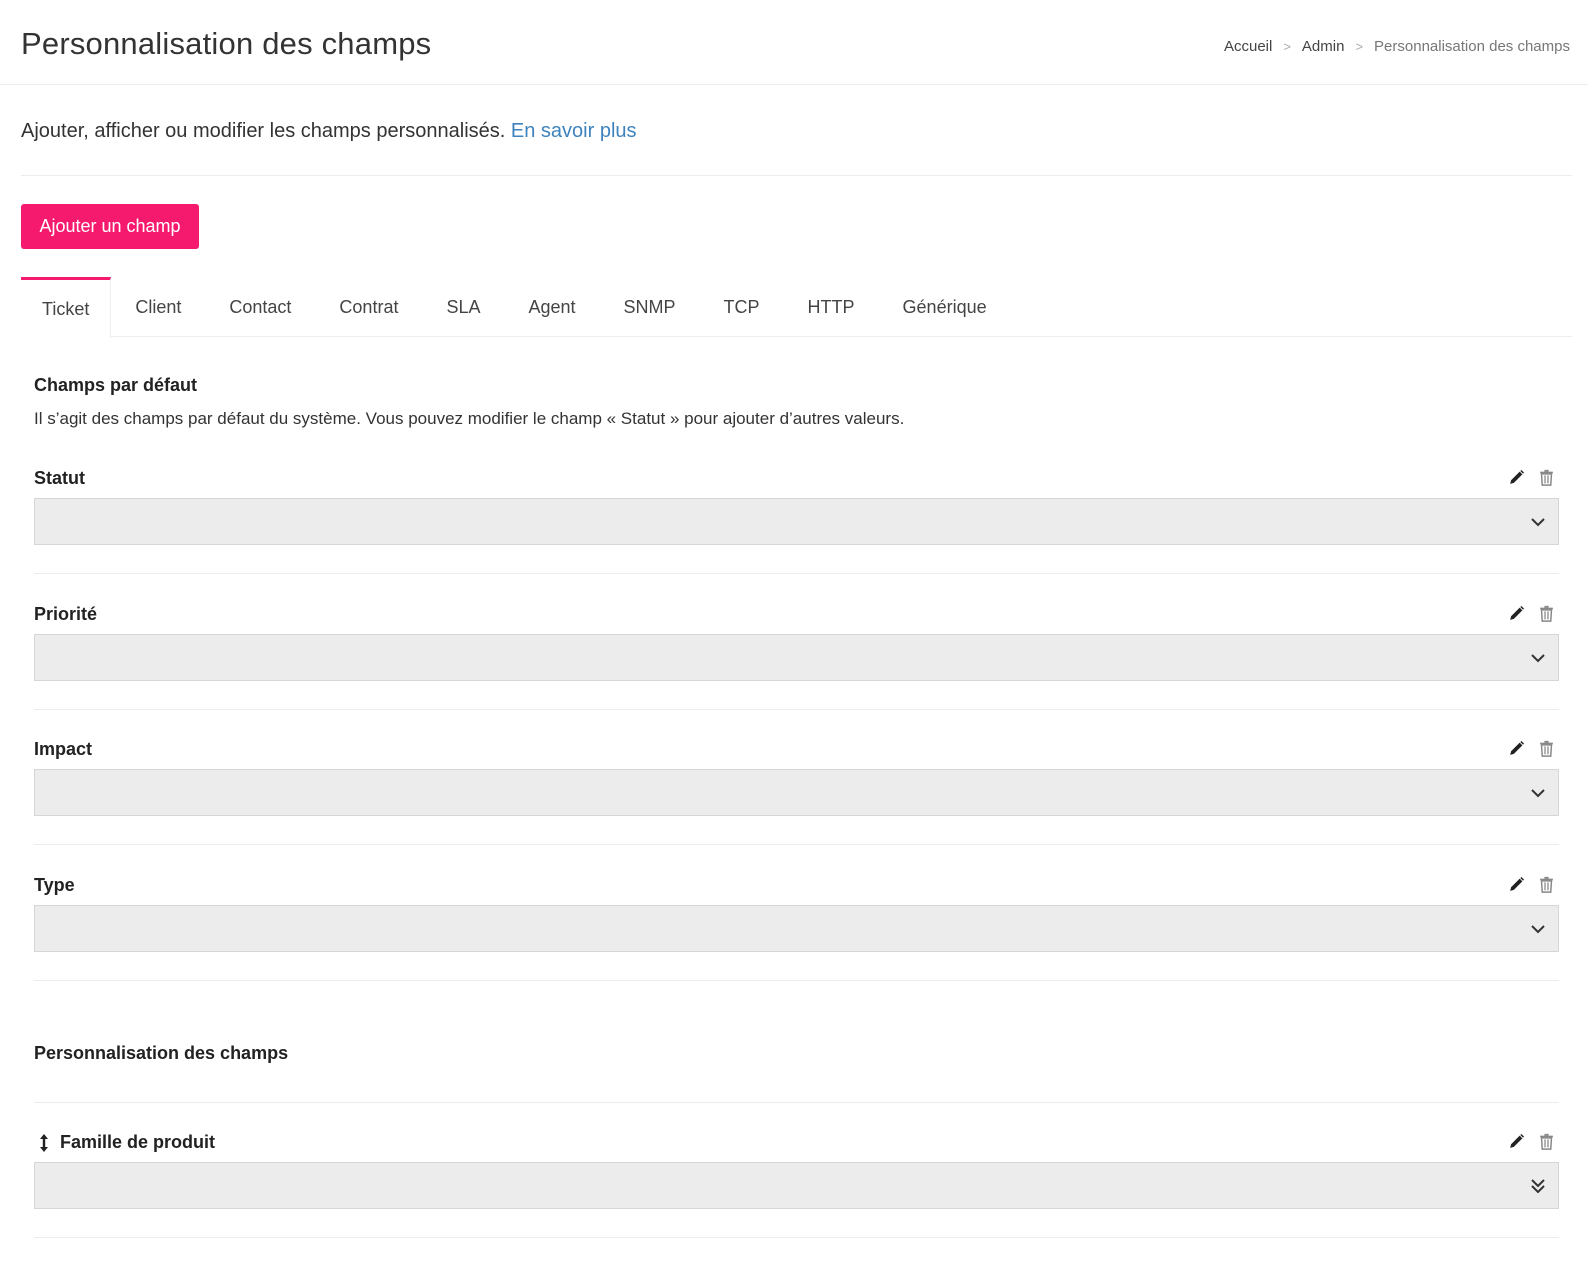 Image resolution: width=1588 pixels, height=1276 pixels. I want to click on status-select, so click(796, 521).